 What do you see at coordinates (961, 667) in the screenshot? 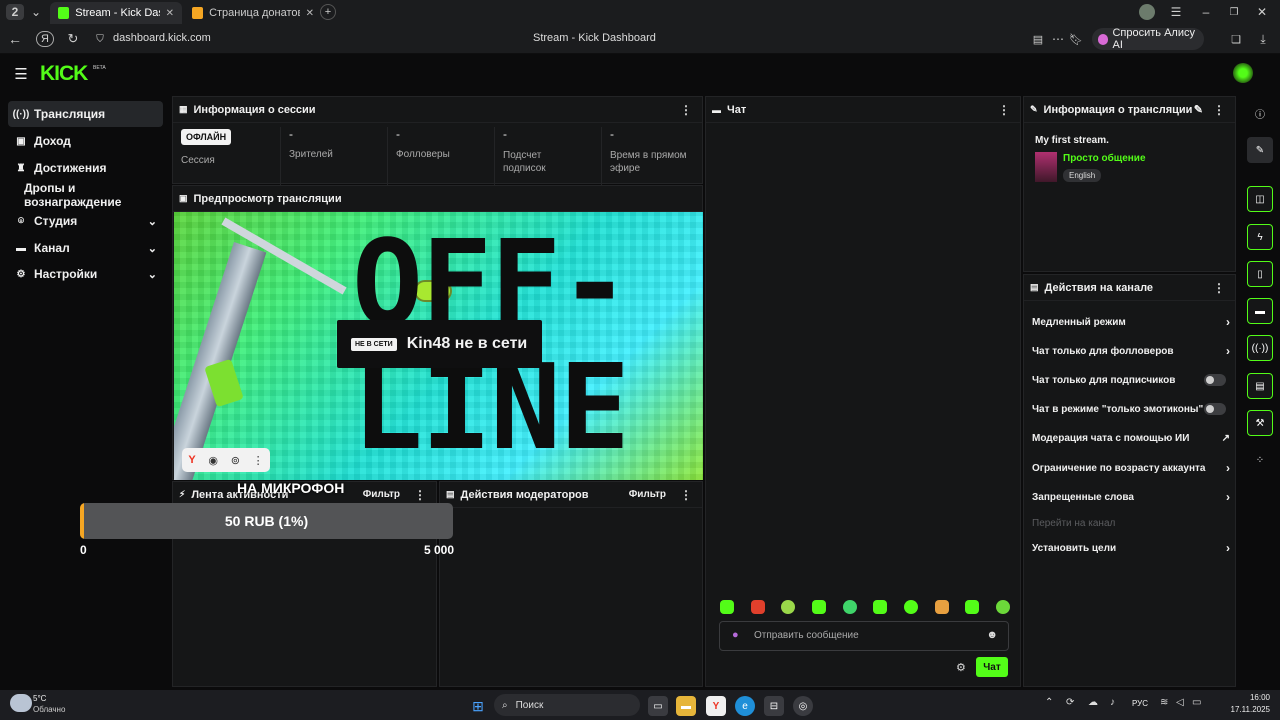
I see `chat-settings-gear-icon: ⚙` at bounding box center [961, 667].